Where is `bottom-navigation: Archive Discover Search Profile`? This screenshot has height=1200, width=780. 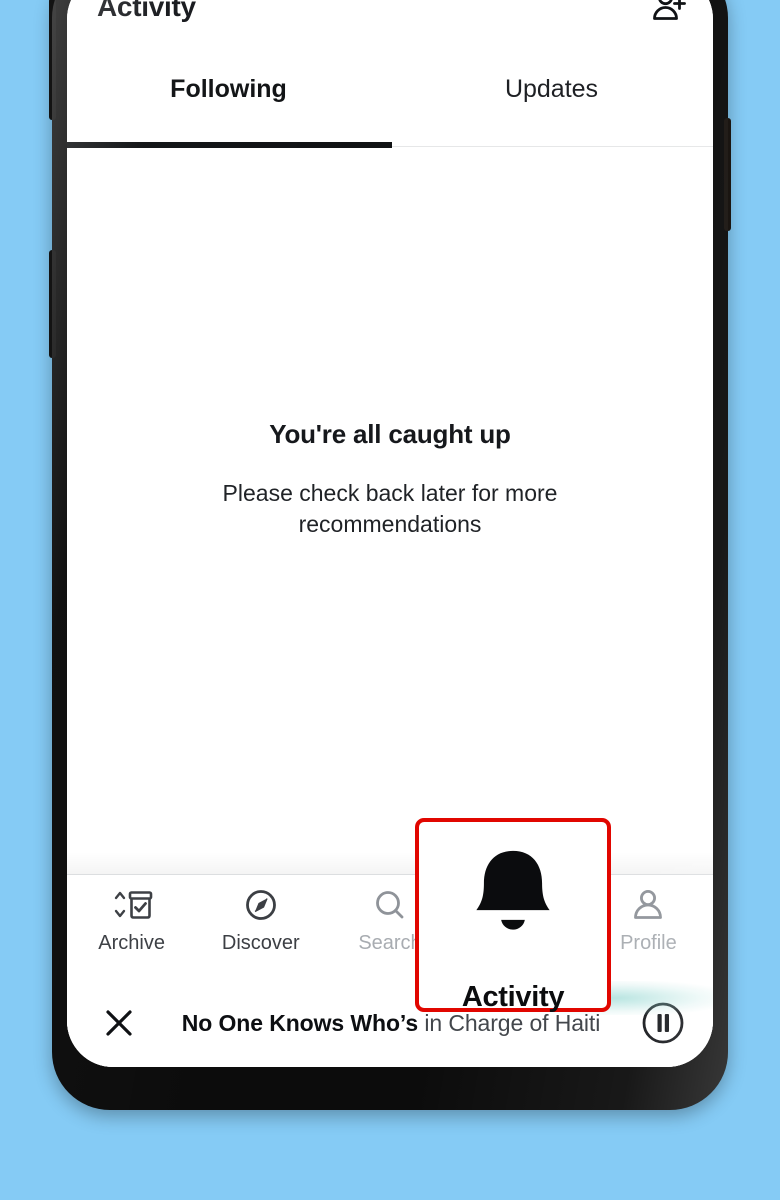
bottom-navigation: Archive Discover Search Profile is located at coordinates (390, 931).